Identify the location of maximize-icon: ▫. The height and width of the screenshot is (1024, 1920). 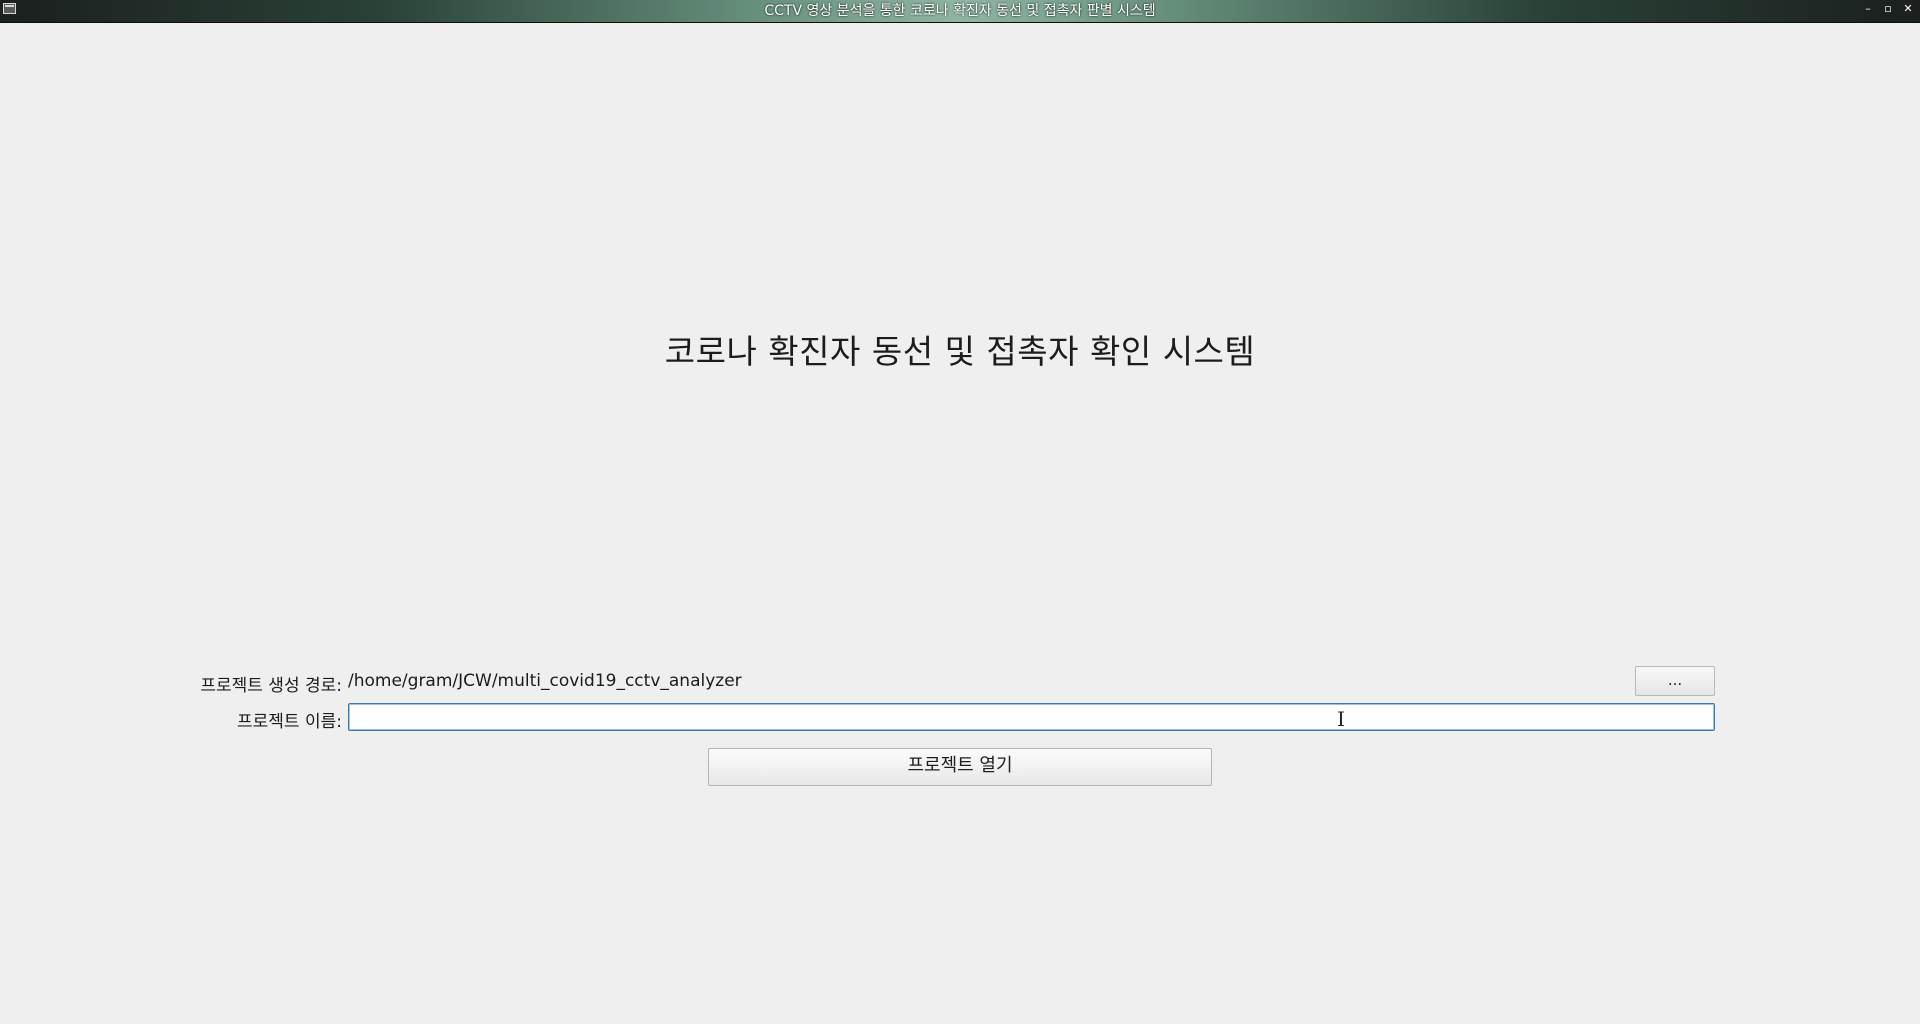
(1888, 9).